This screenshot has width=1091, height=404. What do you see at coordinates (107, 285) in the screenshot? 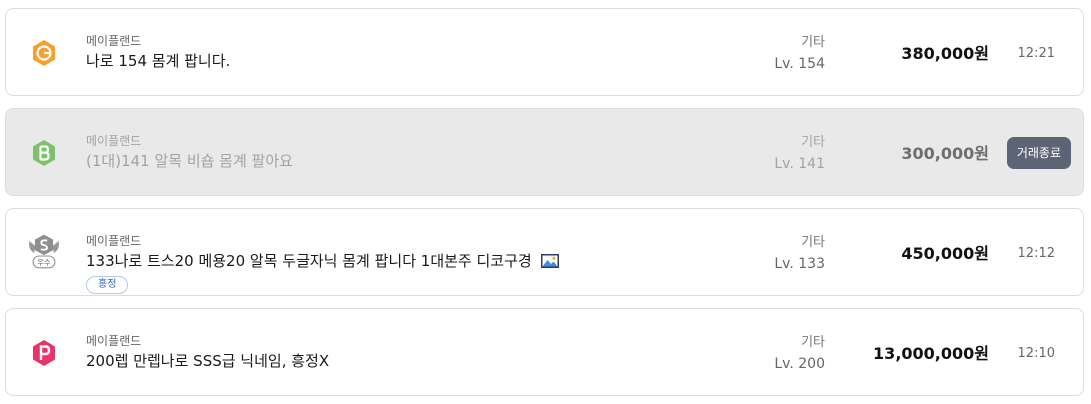
I see `negotiable-tag: 흥정` at bounding box center [107, 285].